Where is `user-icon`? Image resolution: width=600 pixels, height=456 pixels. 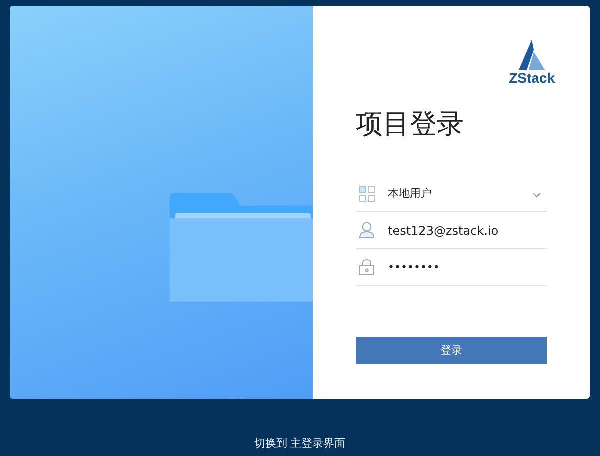 user-icon is located at coordinates (367, 230).